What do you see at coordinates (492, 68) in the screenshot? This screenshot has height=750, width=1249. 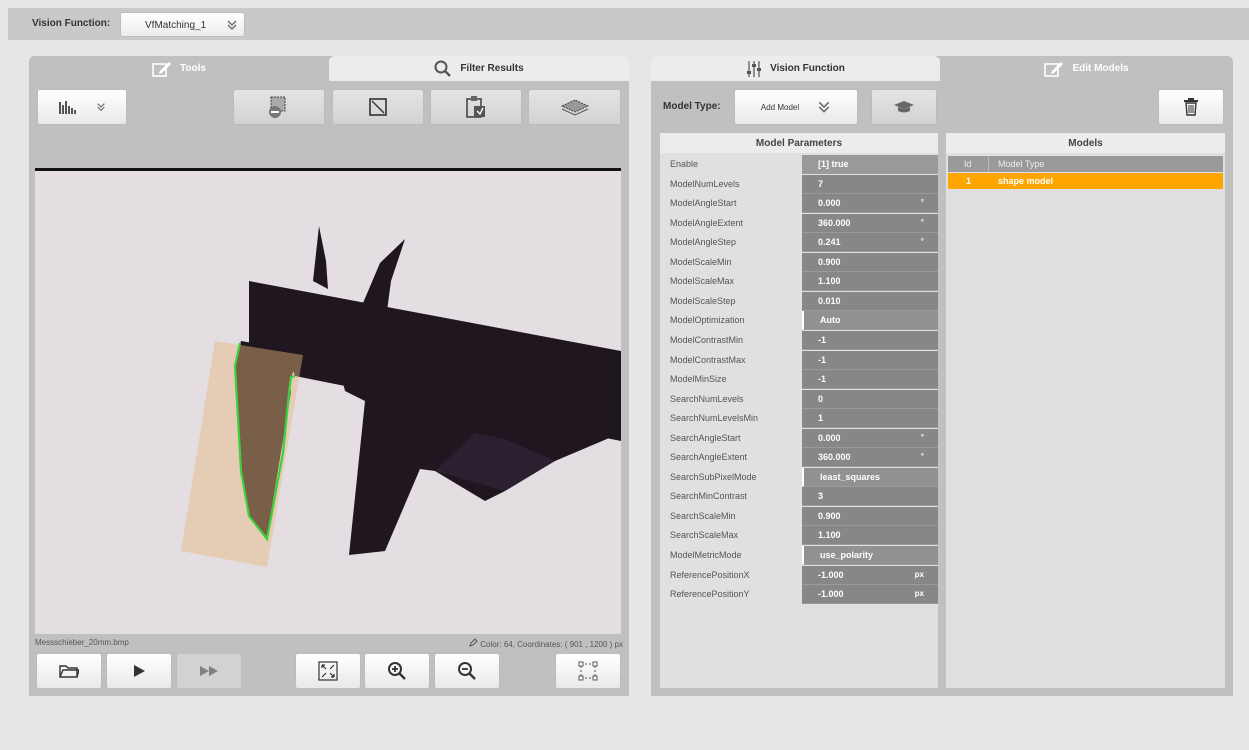 I see `tab-filter-results-label: Filter Results` at bounding box center [492, 68].